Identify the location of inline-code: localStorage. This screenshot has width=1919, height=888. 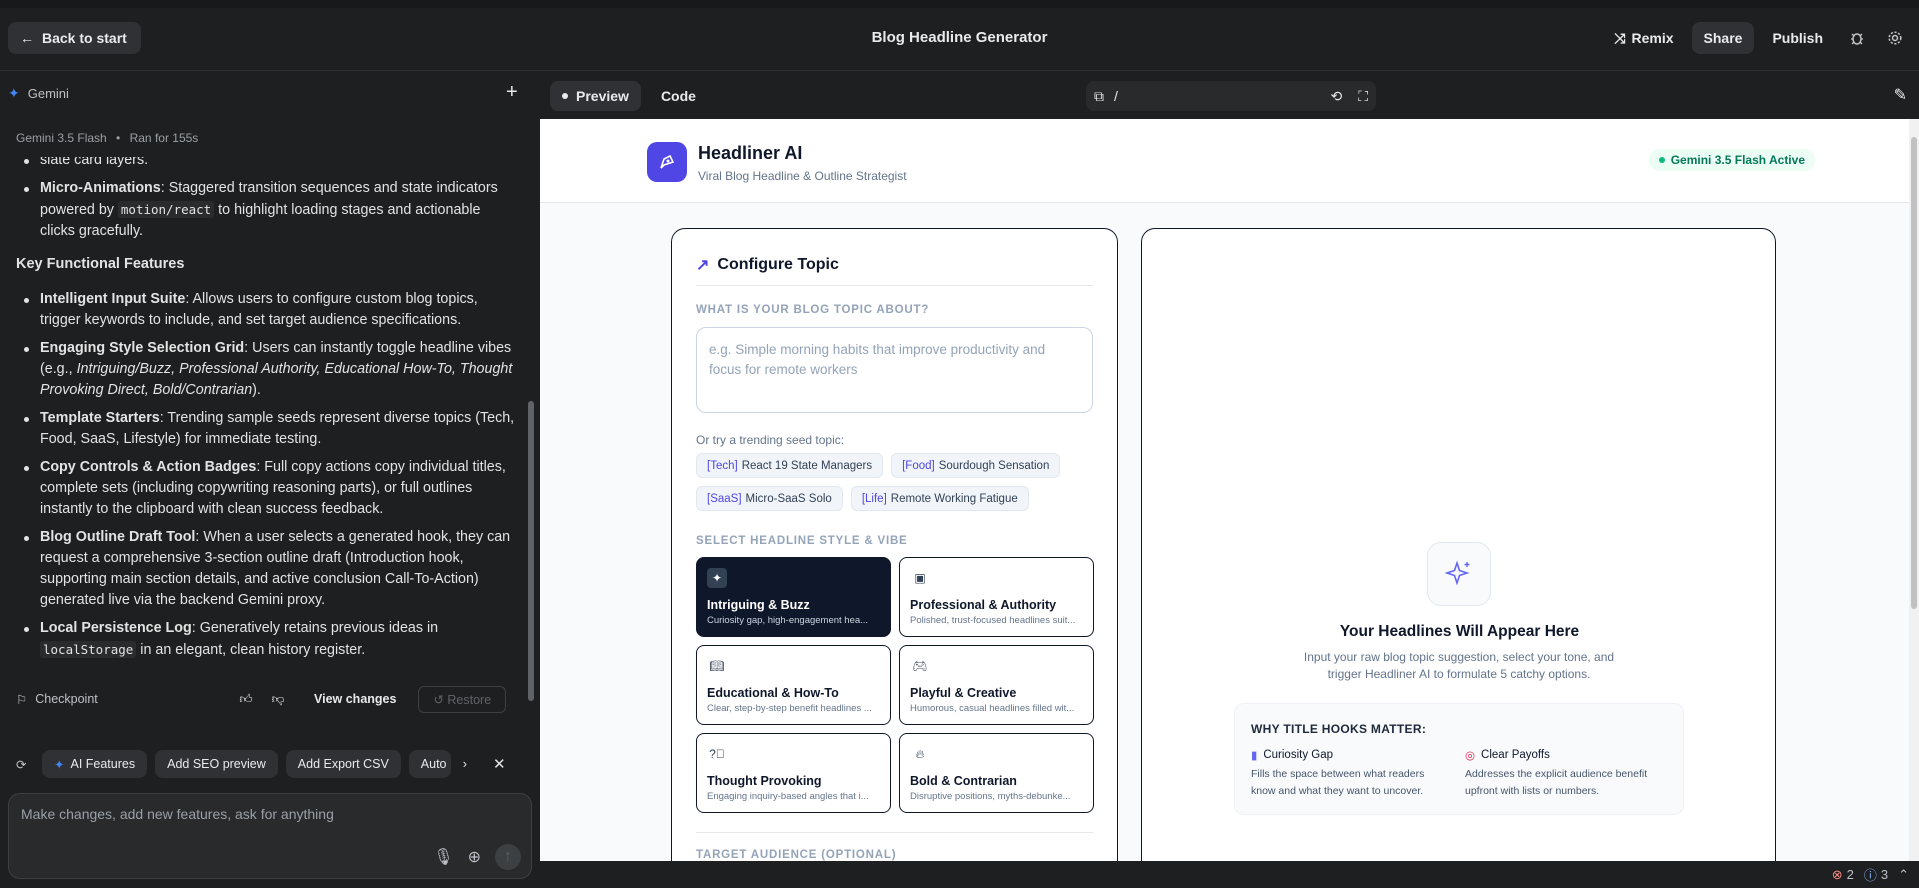
(88, 649).